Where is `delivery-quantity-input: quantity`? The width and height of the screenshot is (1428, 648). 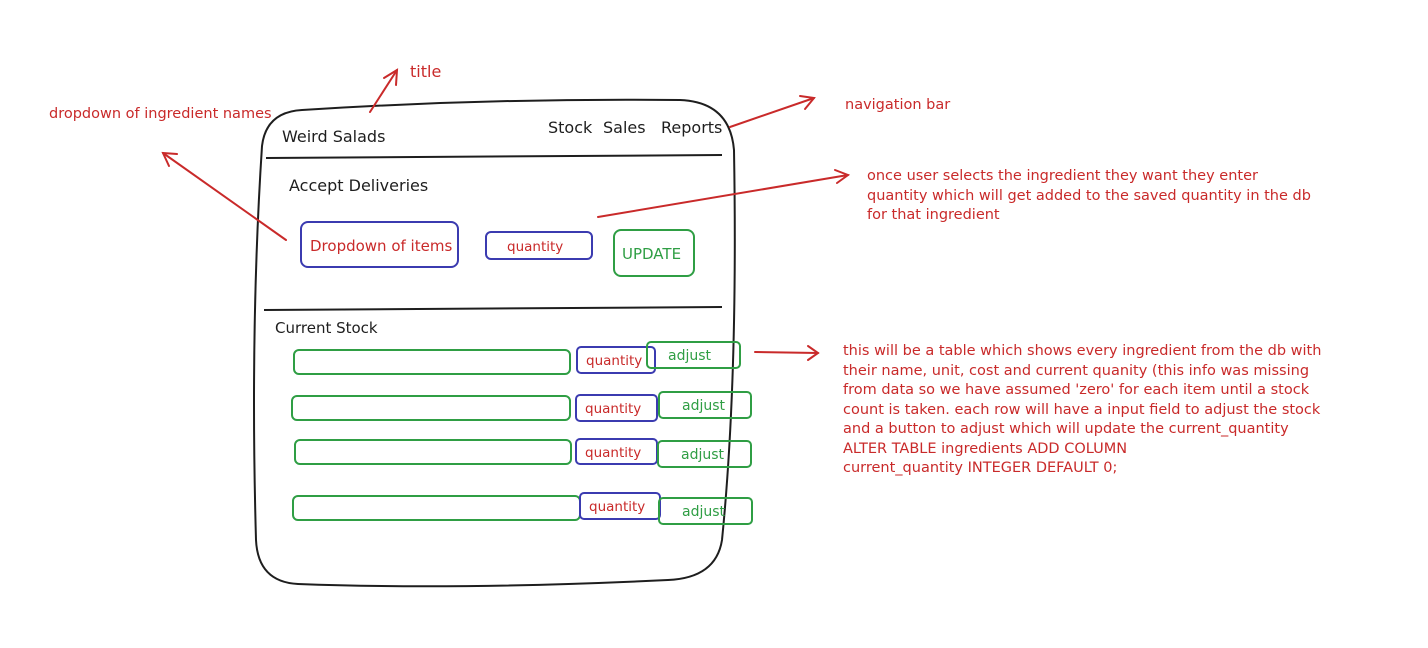 delivery-quantity-input: quantity is located at coordinates (539, 245).